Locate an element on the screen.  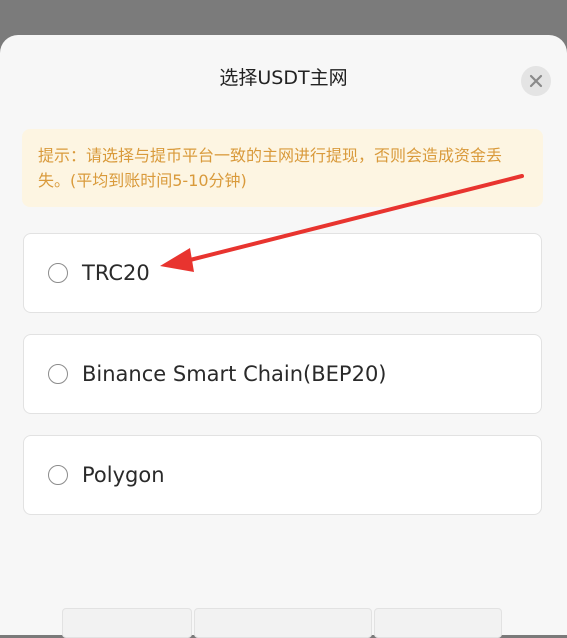
option-label: Polygon is located at coordinates (123, 475).